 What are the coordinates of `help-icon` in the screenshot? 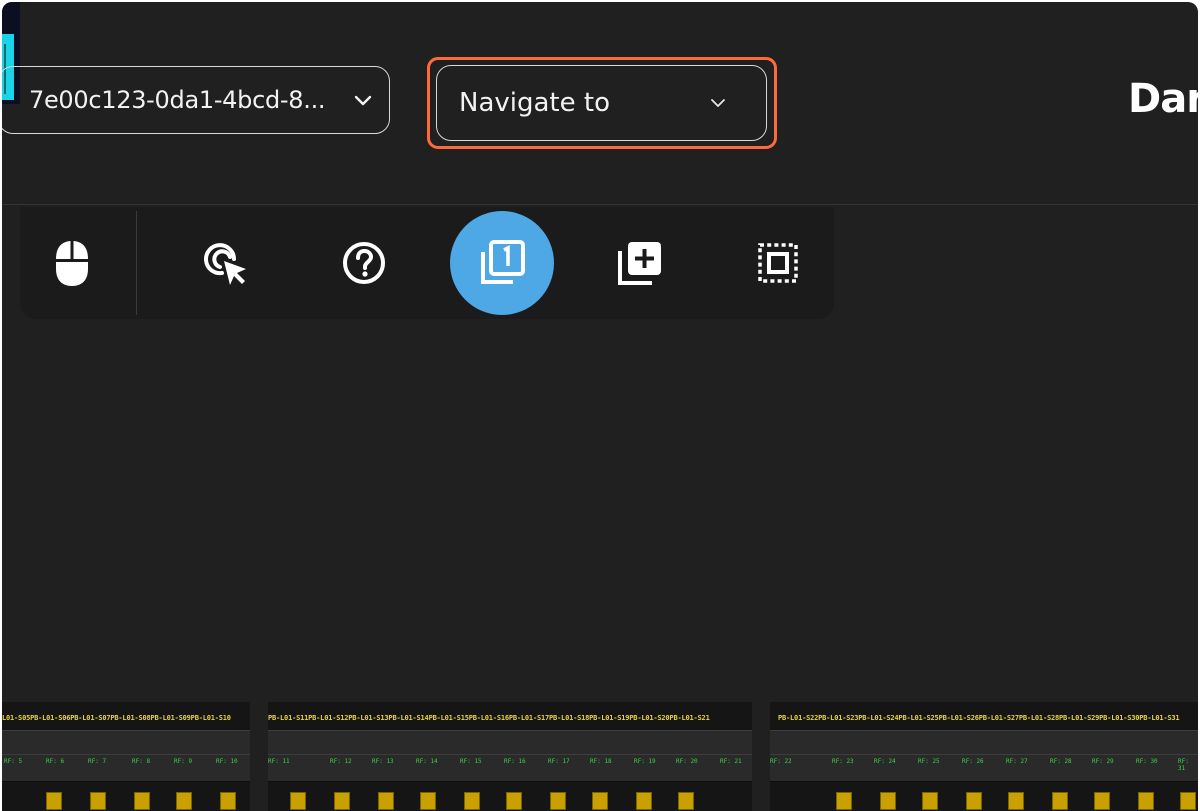 It's located at (364, 263).